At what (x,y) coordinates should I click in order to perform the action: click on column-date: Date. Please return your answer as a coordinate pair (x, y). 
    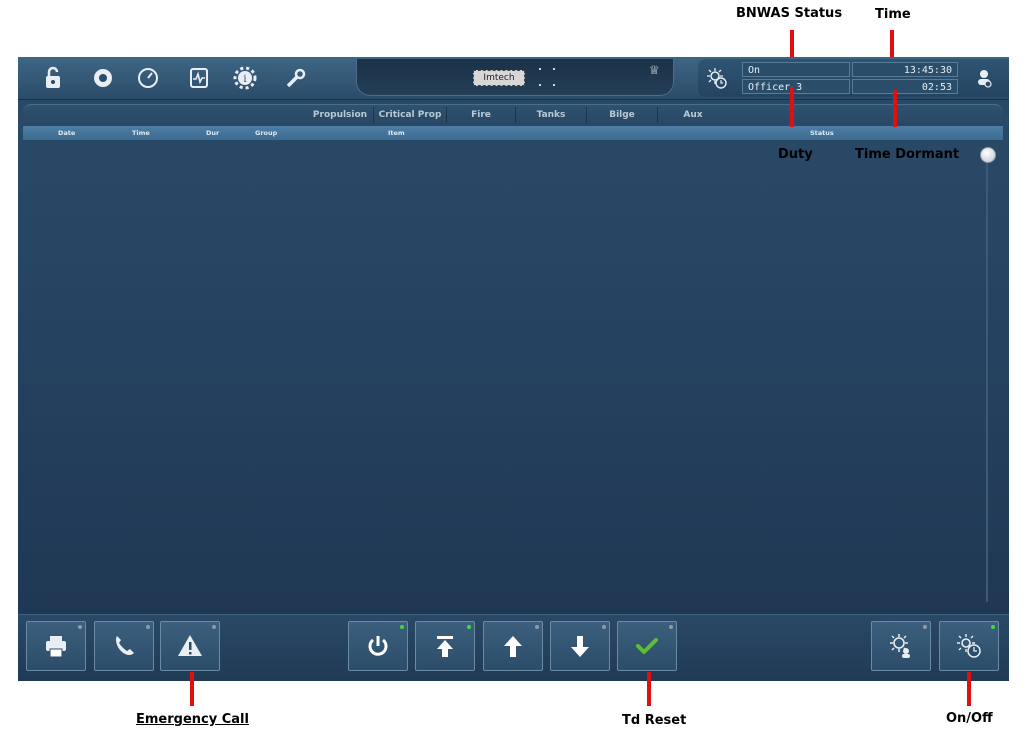
    Looking at the image, I should click on (67, 133).